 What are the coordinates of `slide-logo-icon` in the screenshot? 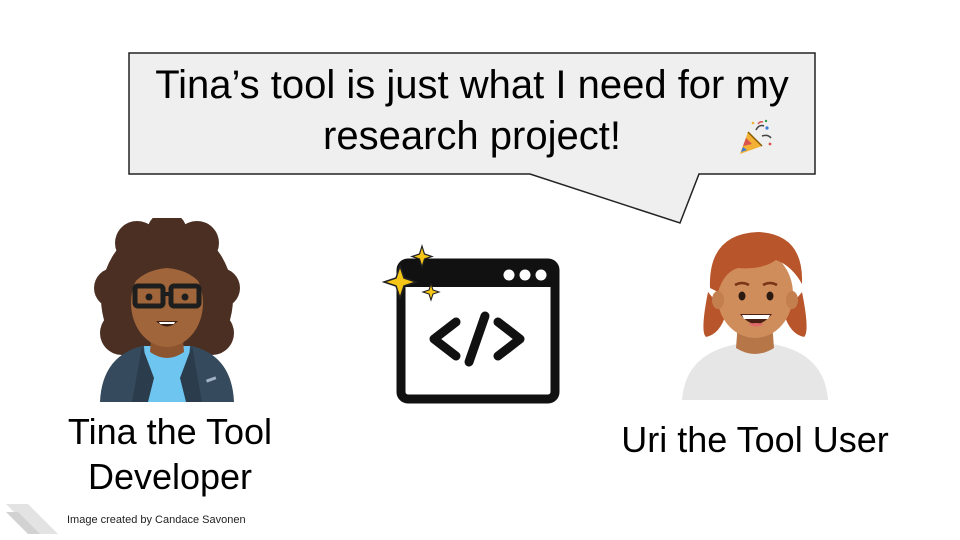 It's located at (32, 519).